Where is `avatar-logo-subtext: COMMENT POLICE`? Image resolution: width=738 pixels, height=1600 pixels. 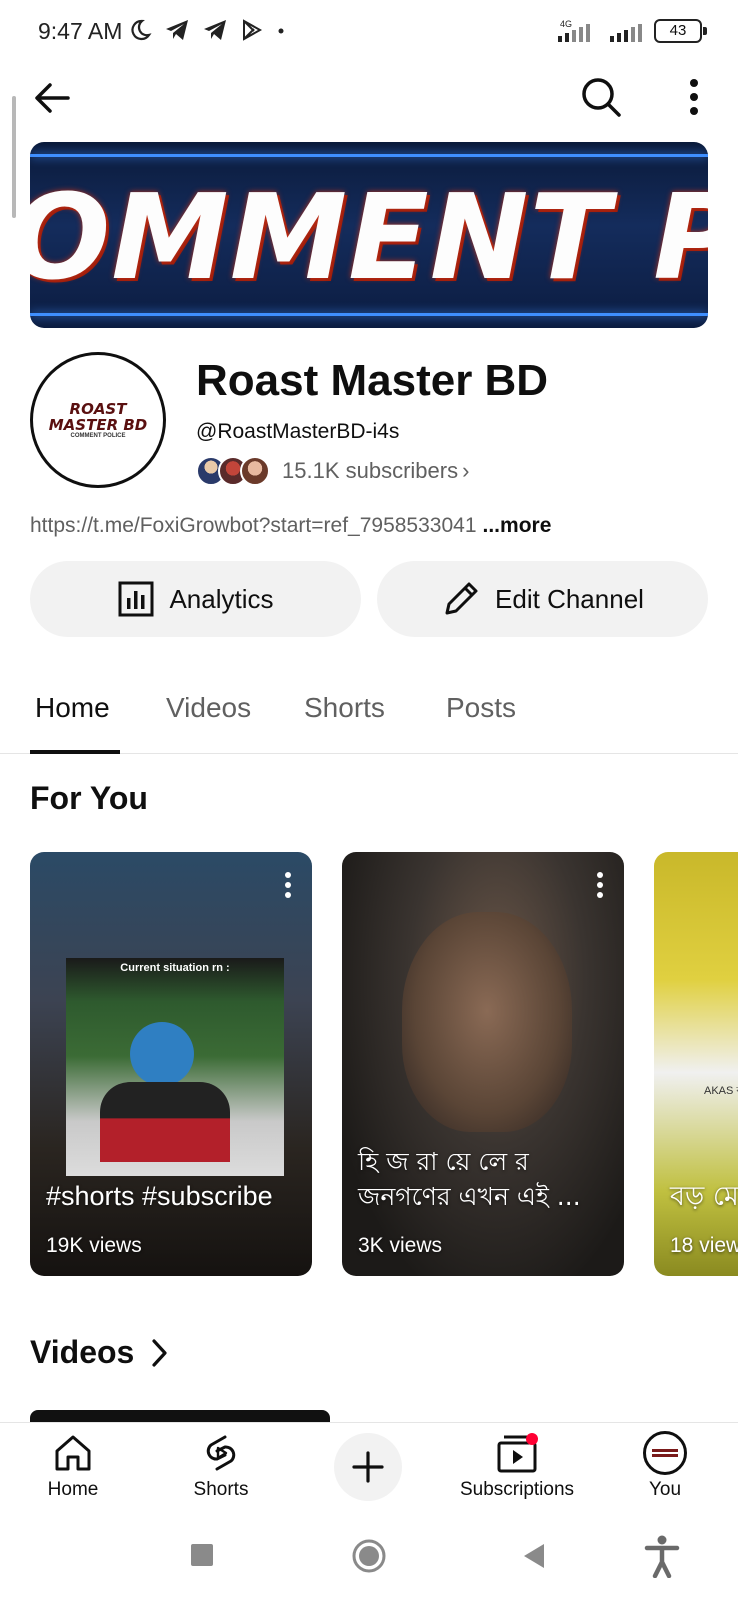
avatar-logo-subtext: COMMENT POLICE is located at coordinates (98, 436).